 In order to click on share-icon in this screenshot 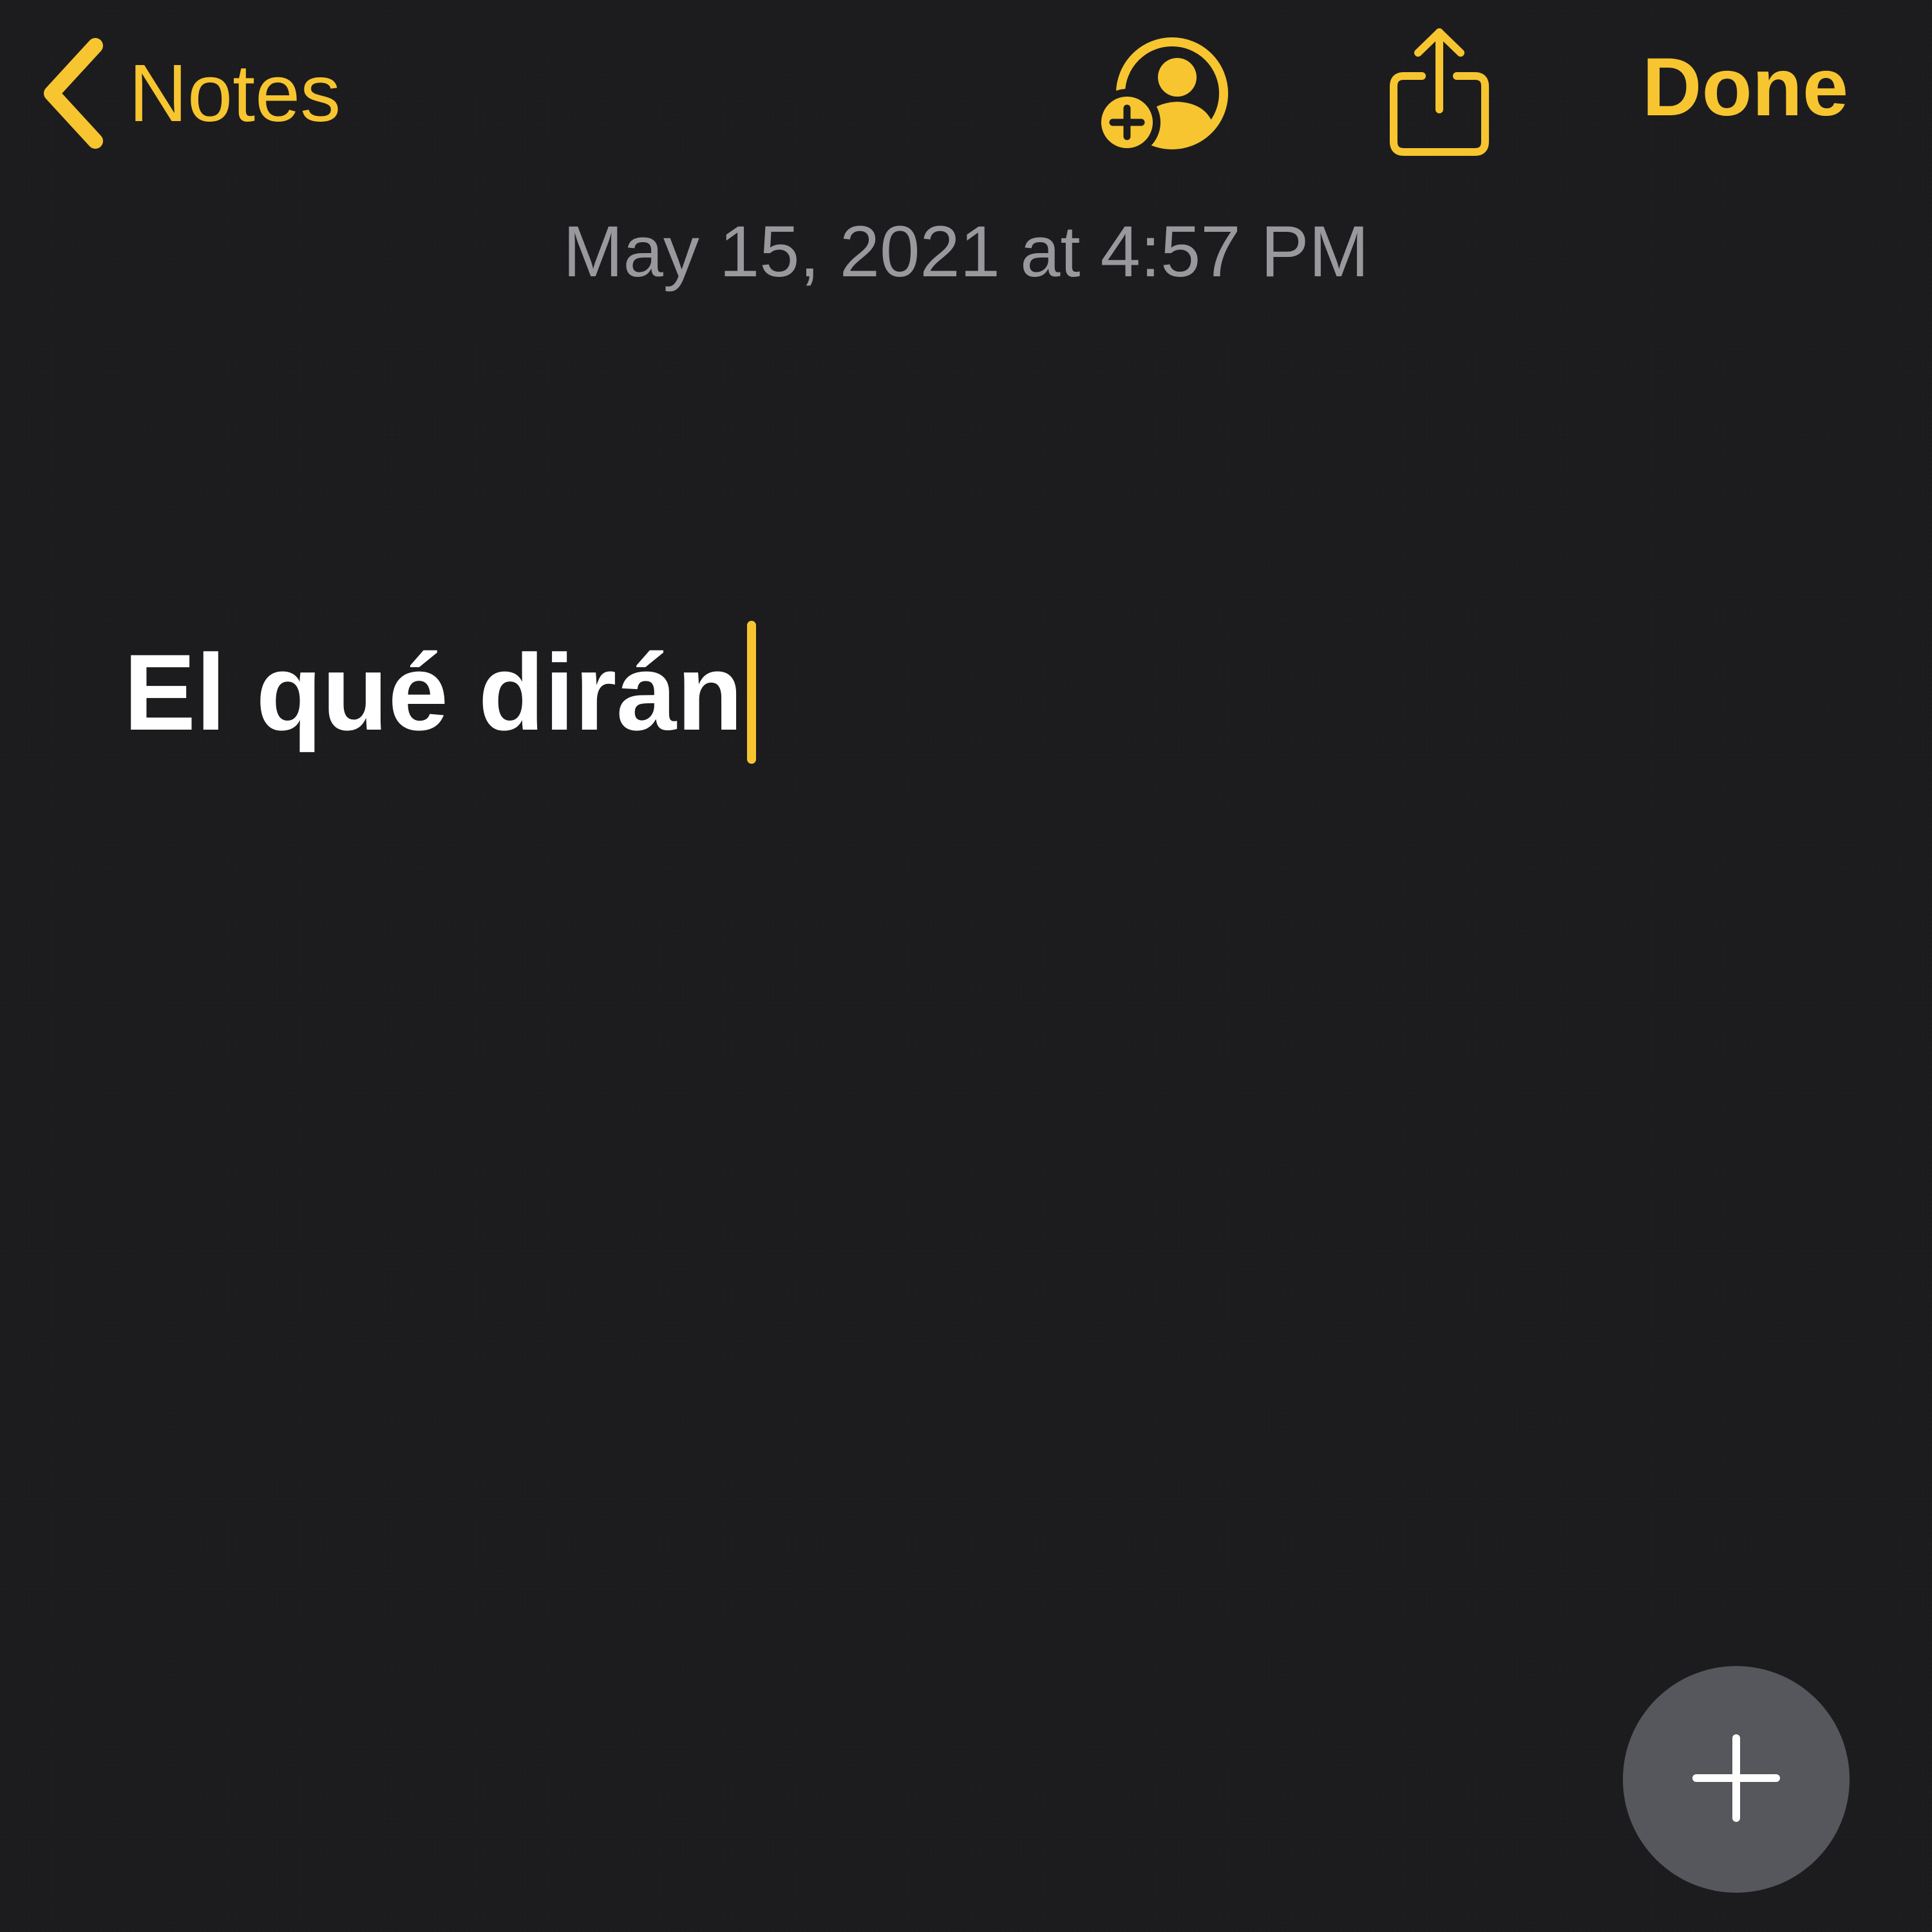, I will do `click(1440, 93)`.